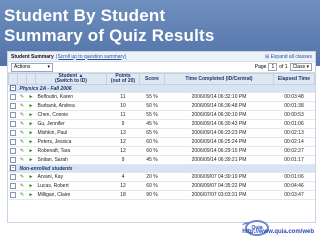 The width and height of the screenshot is (320, 240). I want to click on class-dropdown: Class ▾, so click(300, 67).